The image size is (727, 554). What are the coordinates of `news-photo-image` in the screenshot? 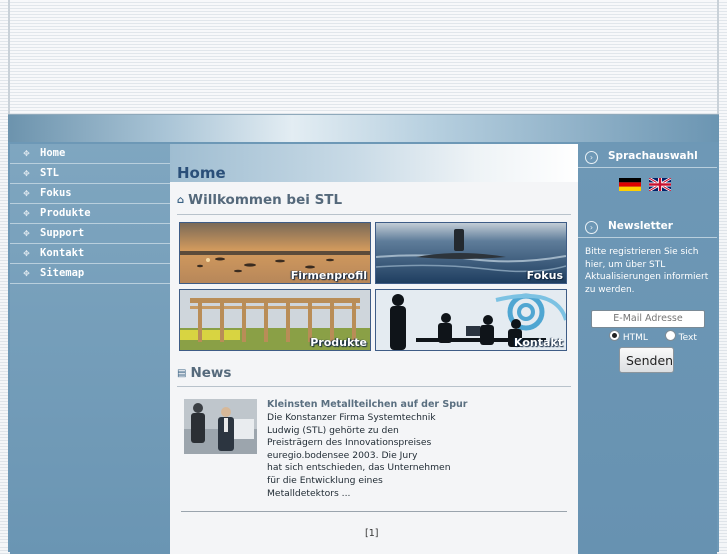 It's located at (220, 426).